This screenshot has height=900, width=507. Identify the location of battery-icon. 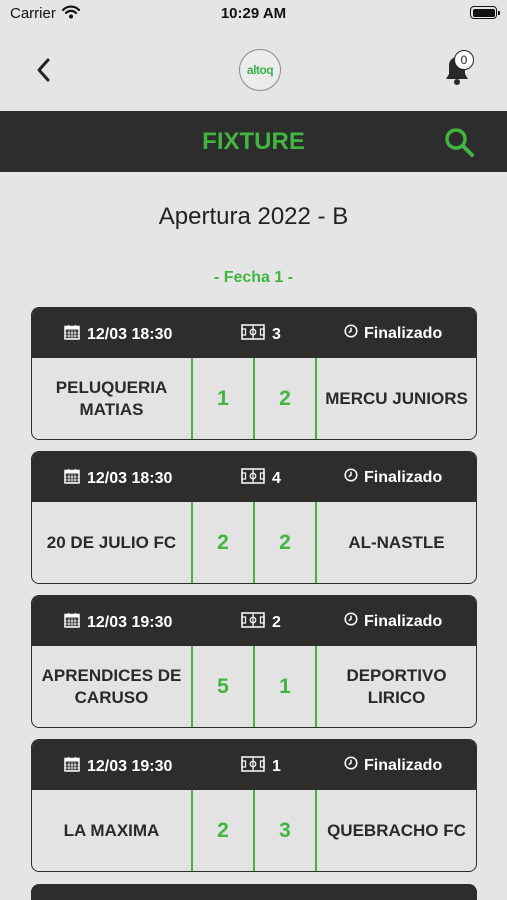
(485, 12).